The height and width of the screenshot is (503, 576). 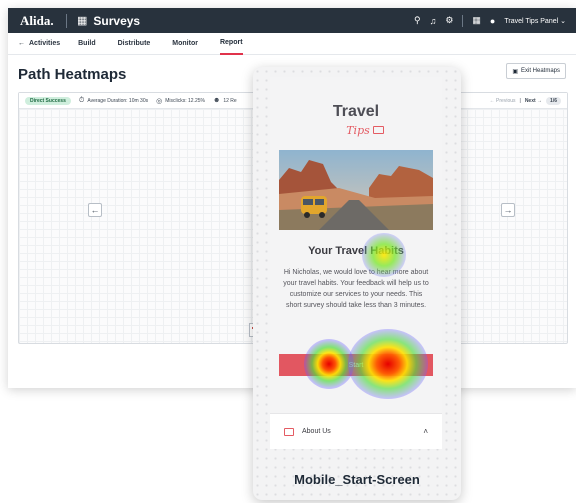 What do you see at coordinates (48, 100) in the screenshot?
I see `status-badge: Direct Success` at bounding box center [48, 100].